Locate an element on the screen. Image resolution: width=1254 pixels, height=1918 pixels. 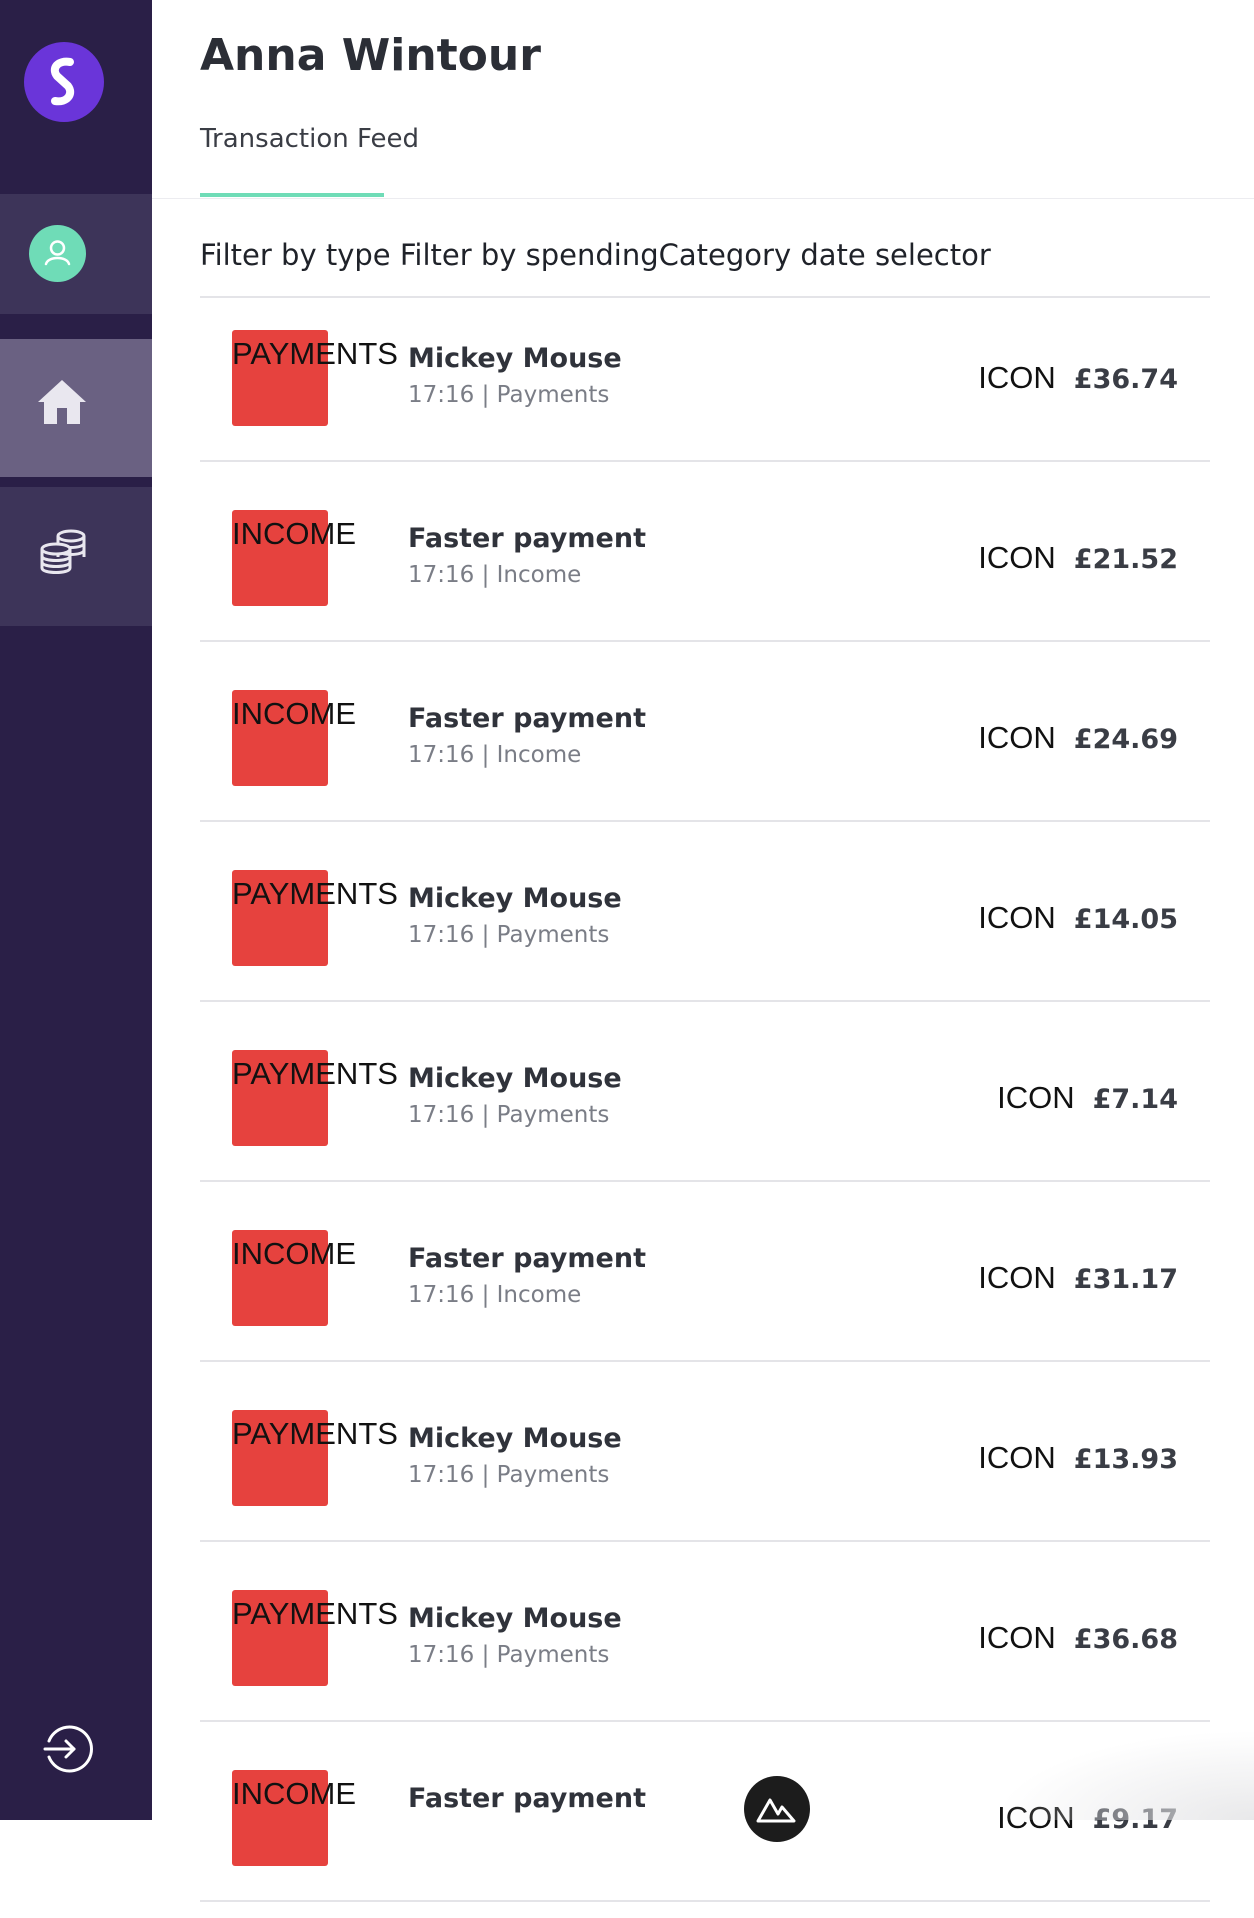
transaction-right: ICON £21.52 is located at coordinates (1078, 558).